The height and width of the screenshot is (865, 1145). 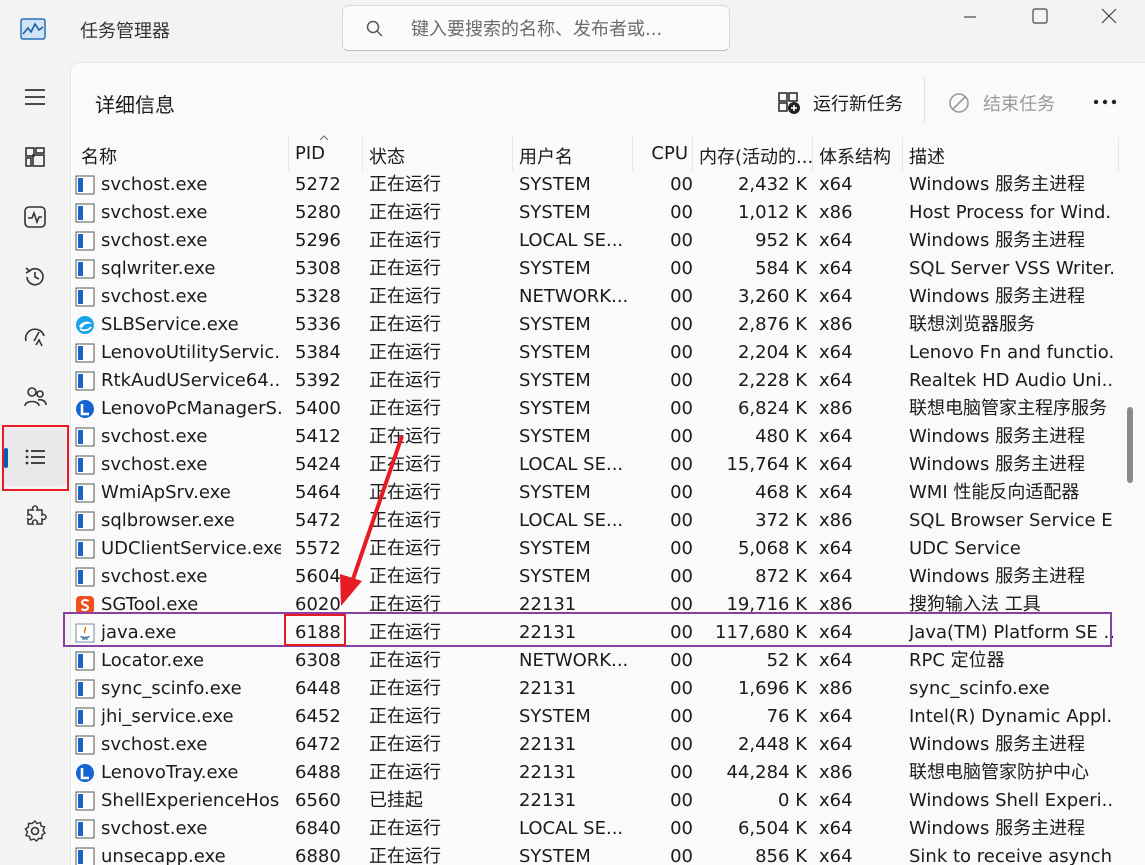 What do you see at coordinates (1130, 445) in the screenshot?
I see `vertical-scrollbar` at bounding box center [1130, 445].